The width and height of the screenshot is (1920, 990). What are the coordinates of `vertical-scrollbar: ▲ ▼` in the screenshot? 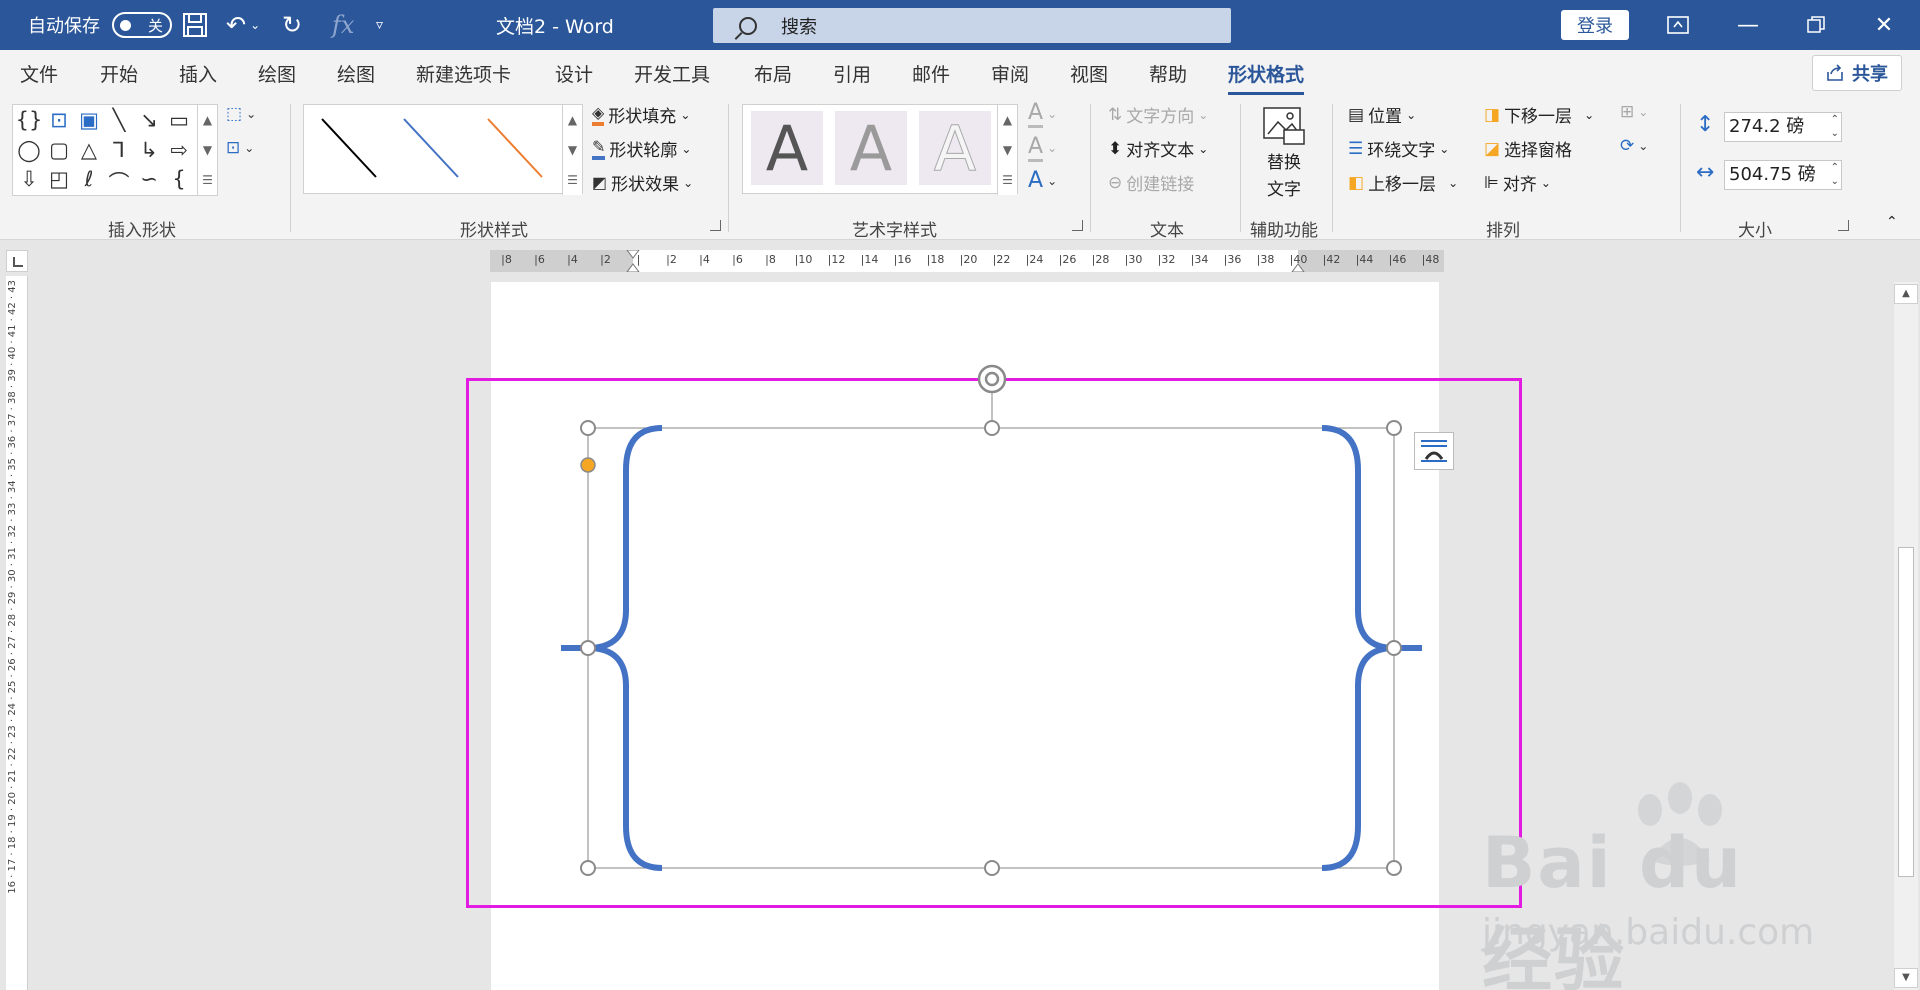 It's located at (1906, 636).